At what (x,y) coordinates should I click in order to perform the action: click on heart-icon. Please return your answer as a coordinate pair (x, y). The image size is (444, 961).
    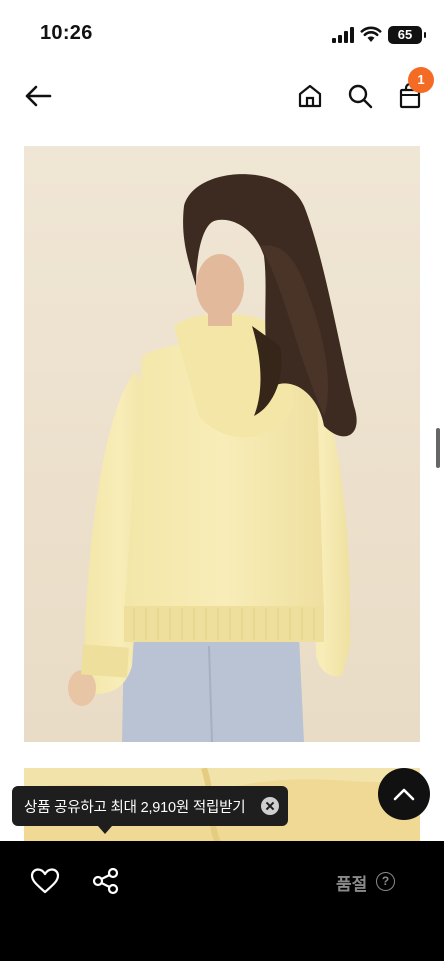
    Looking at the image, I should click on (45, 881).